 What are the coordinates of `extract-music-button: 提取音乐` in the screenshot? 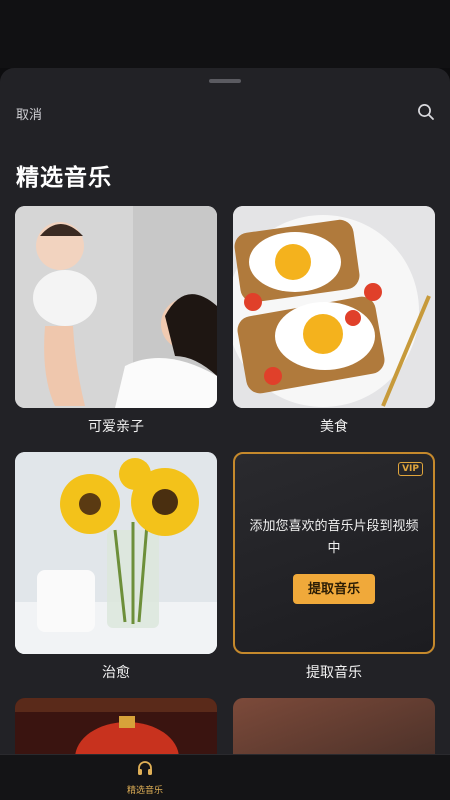 It's located at (334, 589).